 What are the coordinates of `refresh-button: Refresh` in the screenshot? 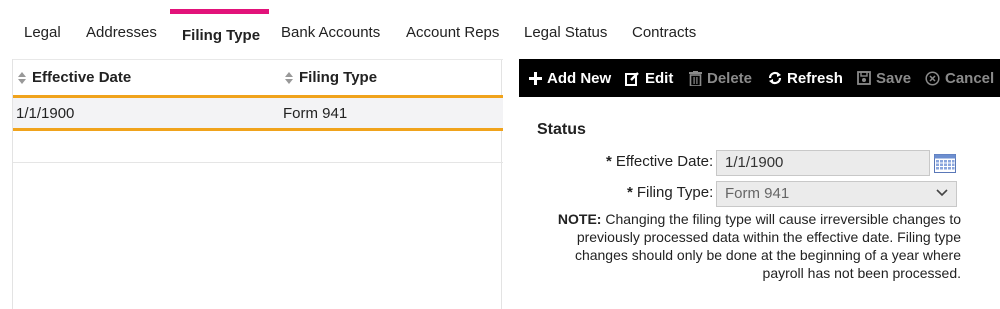 It's located at (805, 78).